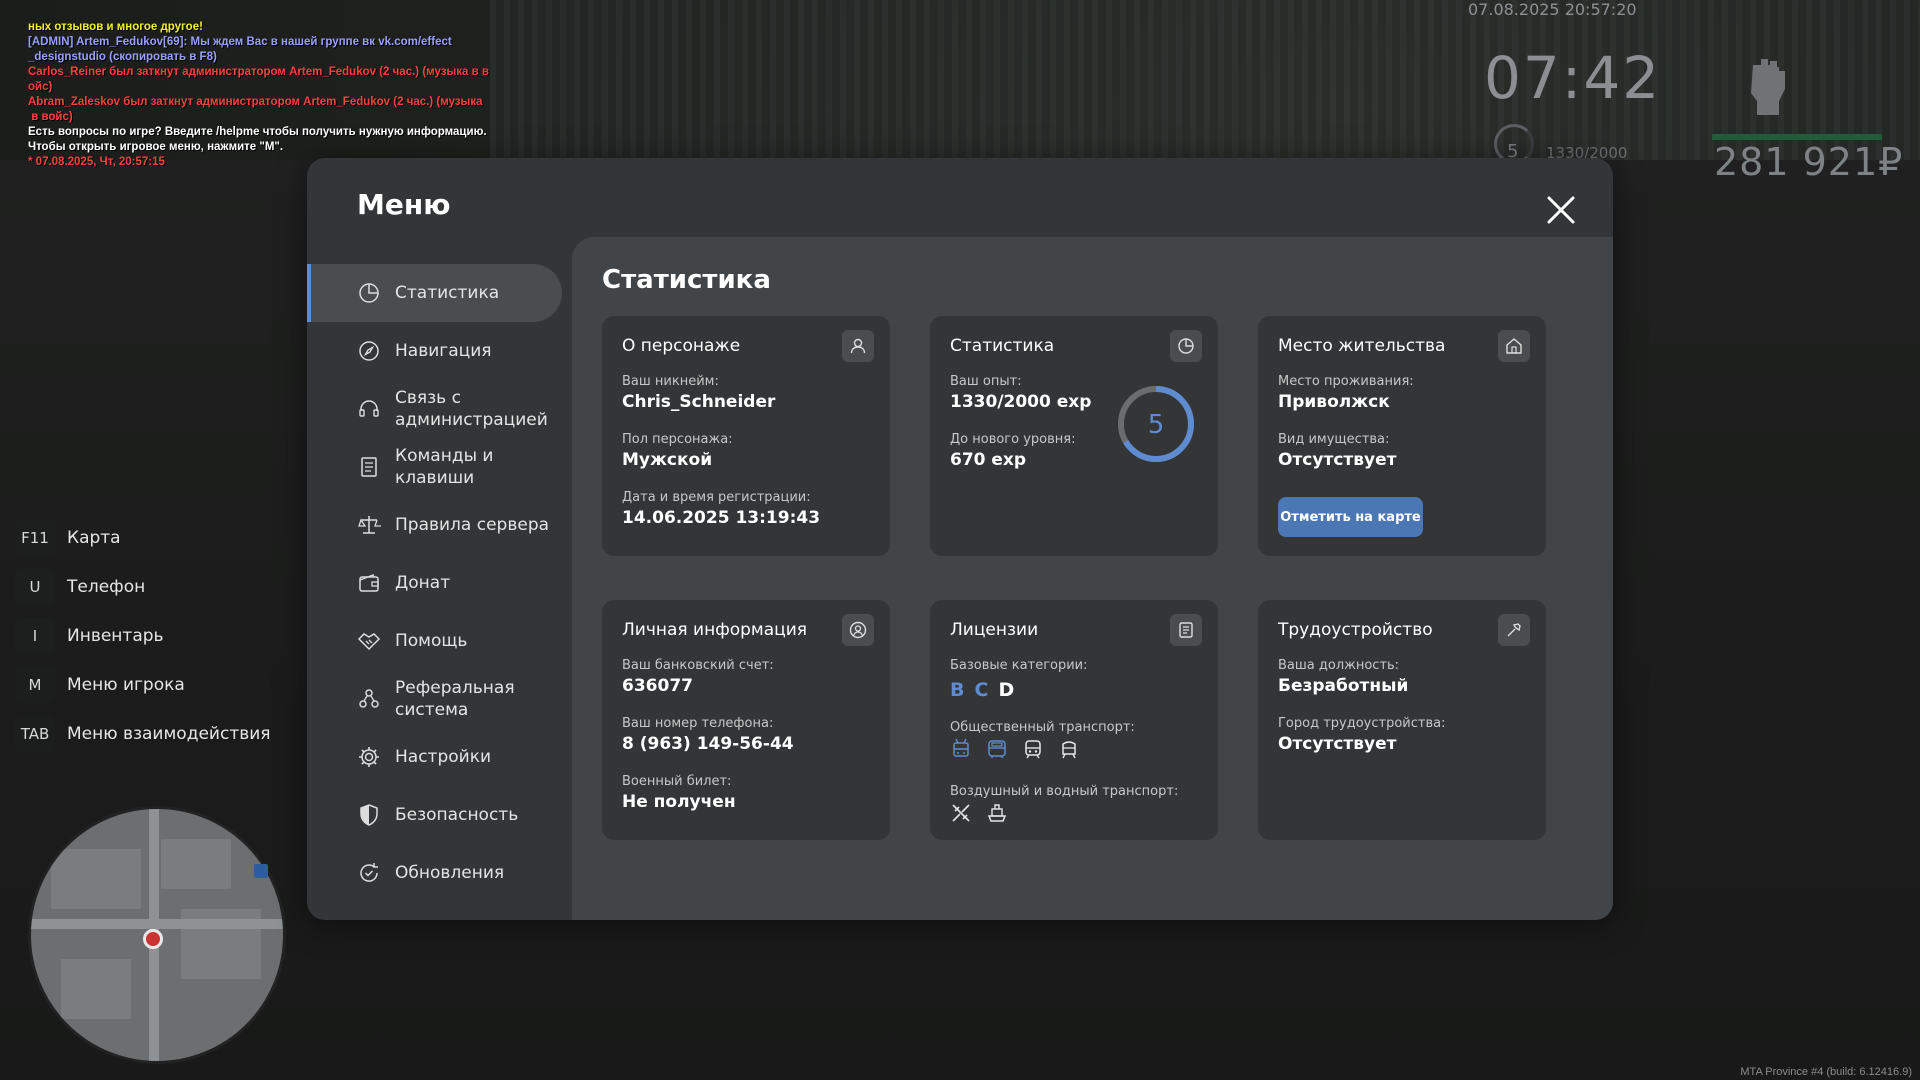 The width and height of the screenshot is (1920, 1080). I want to click on gear-icon, so click(369, 757).